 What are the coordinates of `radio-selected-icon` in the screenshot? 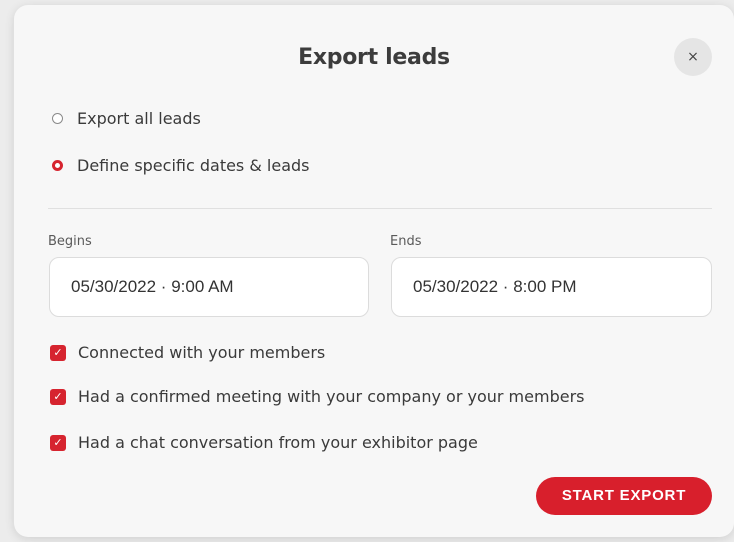 It's located at (57, 165).